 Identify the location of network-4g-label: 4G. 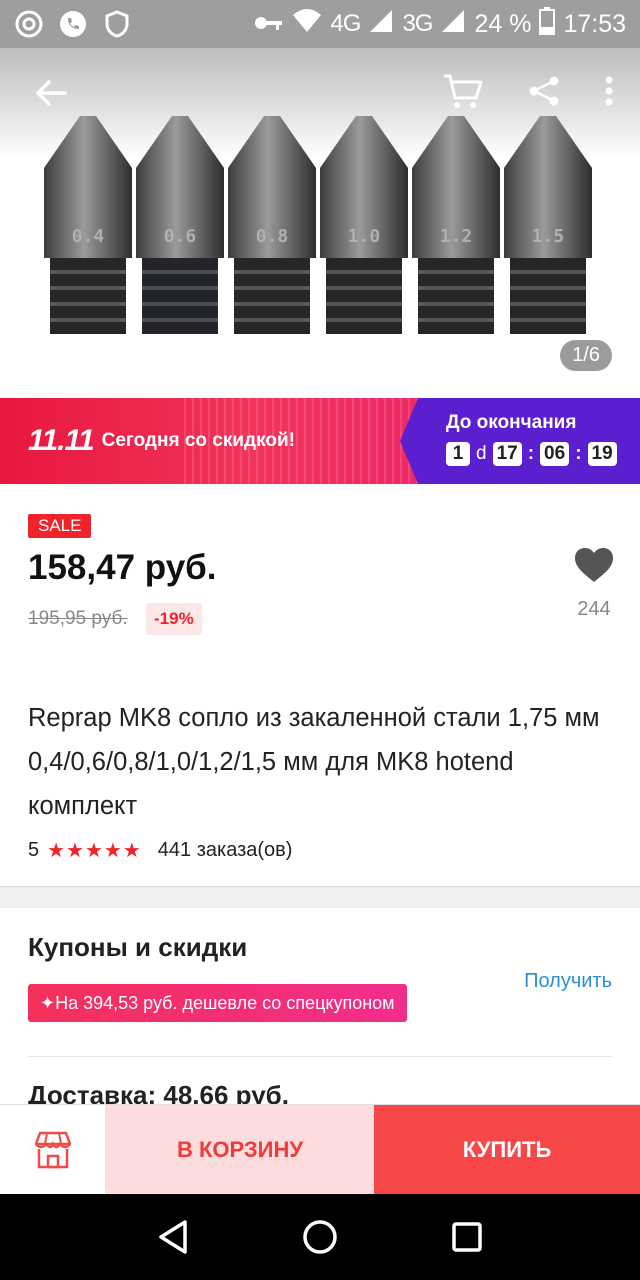
(345, 23).